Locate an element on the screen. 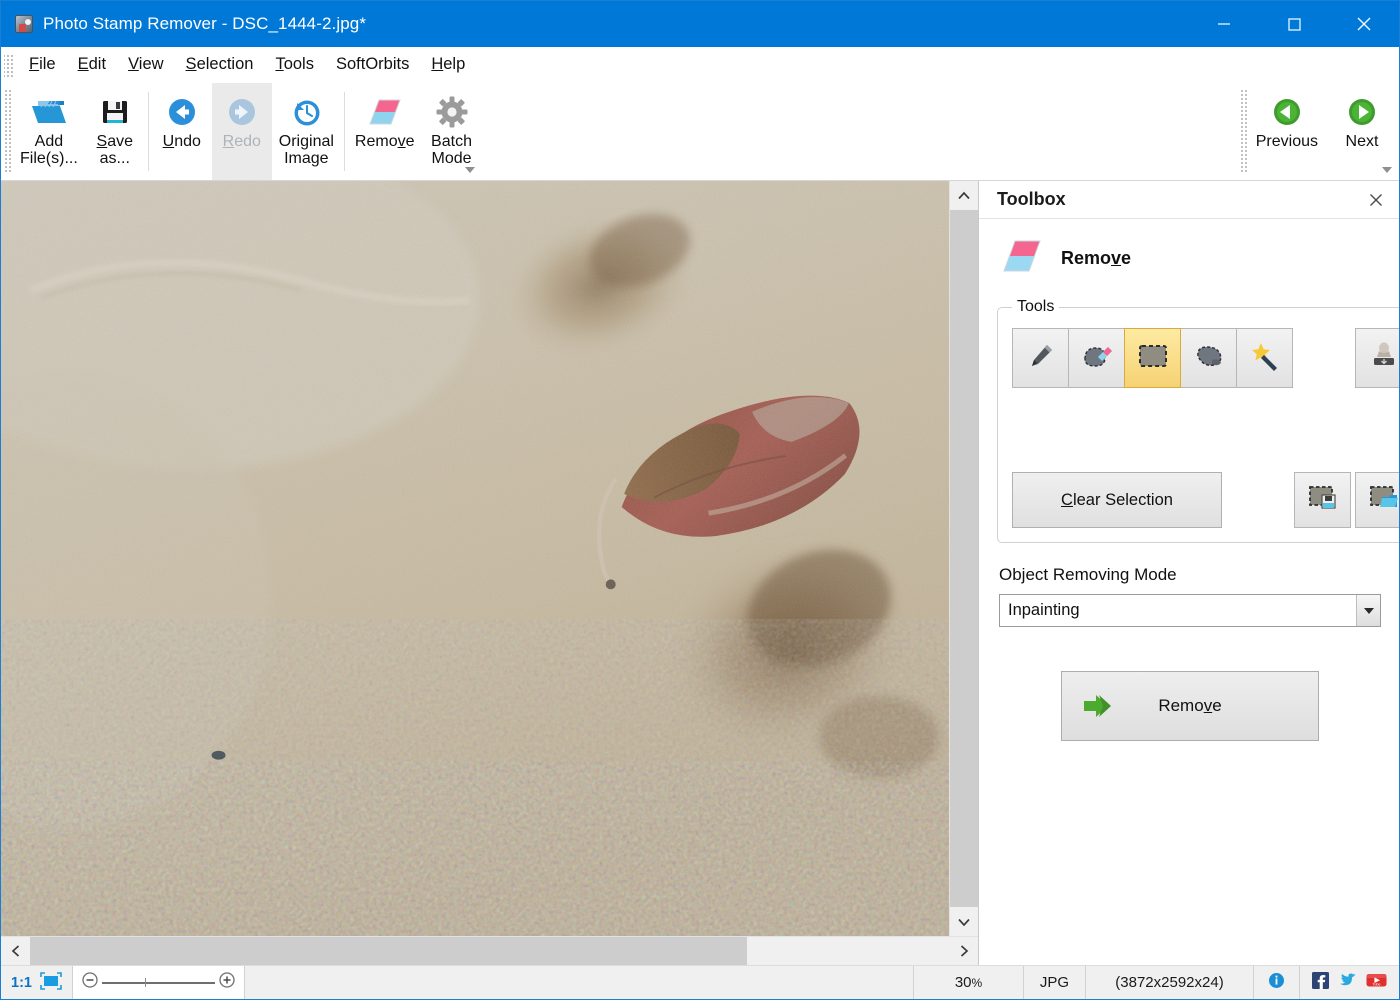  status-bar: 1:1 30 % JPG (3872x2592x24) Tube is located at coordinates (700, 982).